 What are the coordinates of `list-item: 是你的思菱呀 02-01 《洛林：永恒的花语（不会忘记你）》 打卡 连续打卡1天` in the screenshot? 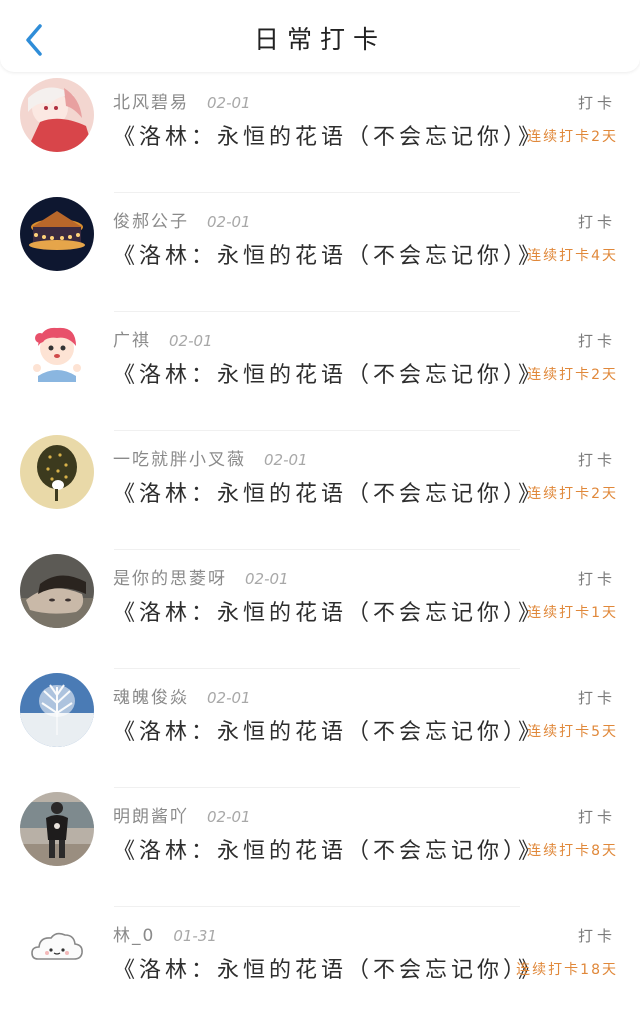 It's located at (320, 609).